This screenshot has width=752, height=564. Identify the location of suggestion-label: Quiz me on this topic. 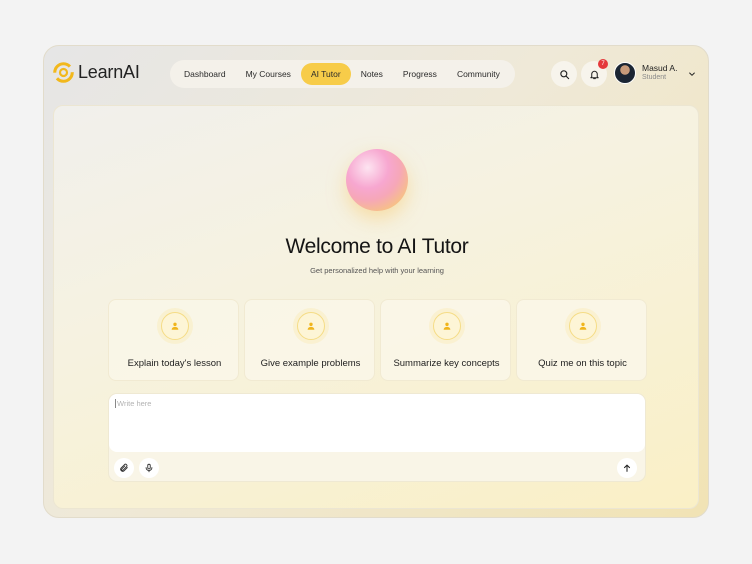
(582, 363).